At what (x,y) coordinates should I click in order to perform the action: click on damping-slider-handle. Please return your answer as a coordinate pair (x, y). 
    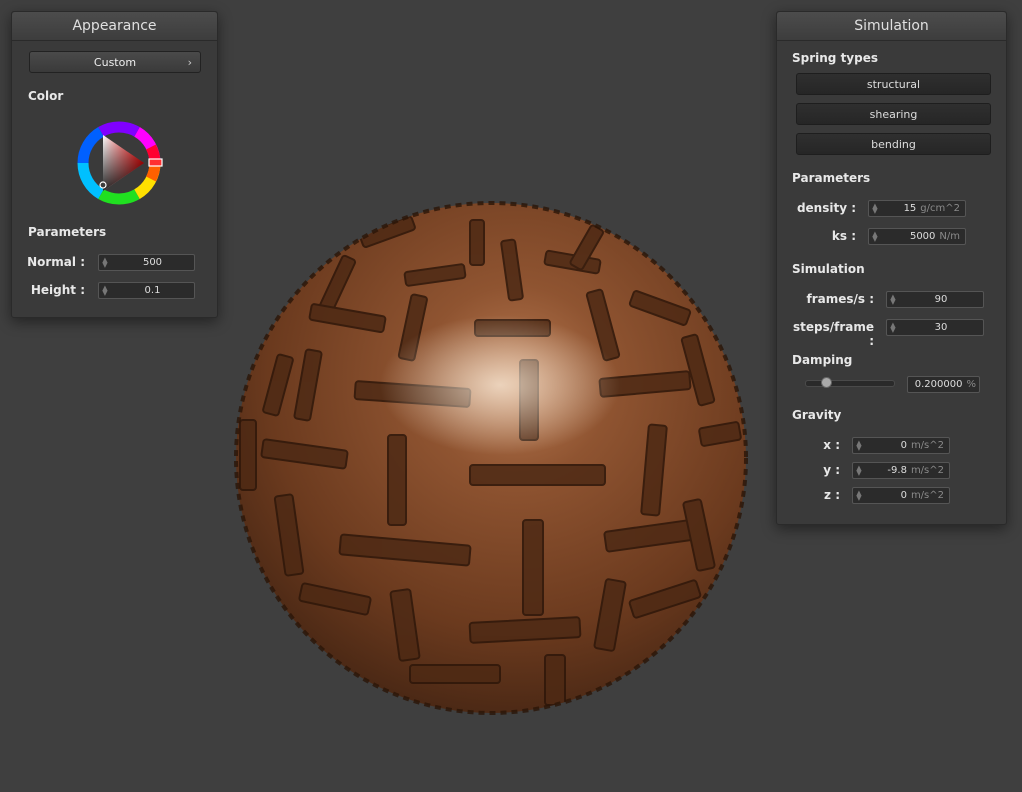
    Looking at the image, I should click on (826, 382).